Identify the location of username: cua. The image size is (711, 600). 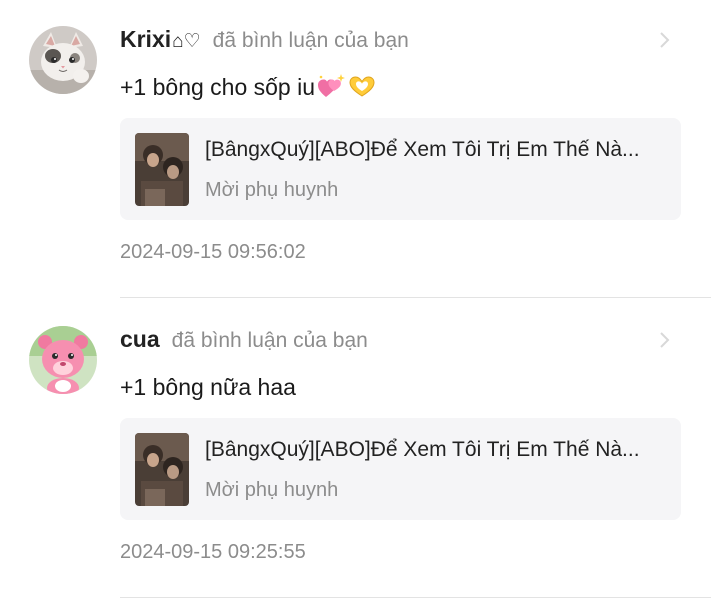
(140, 339).